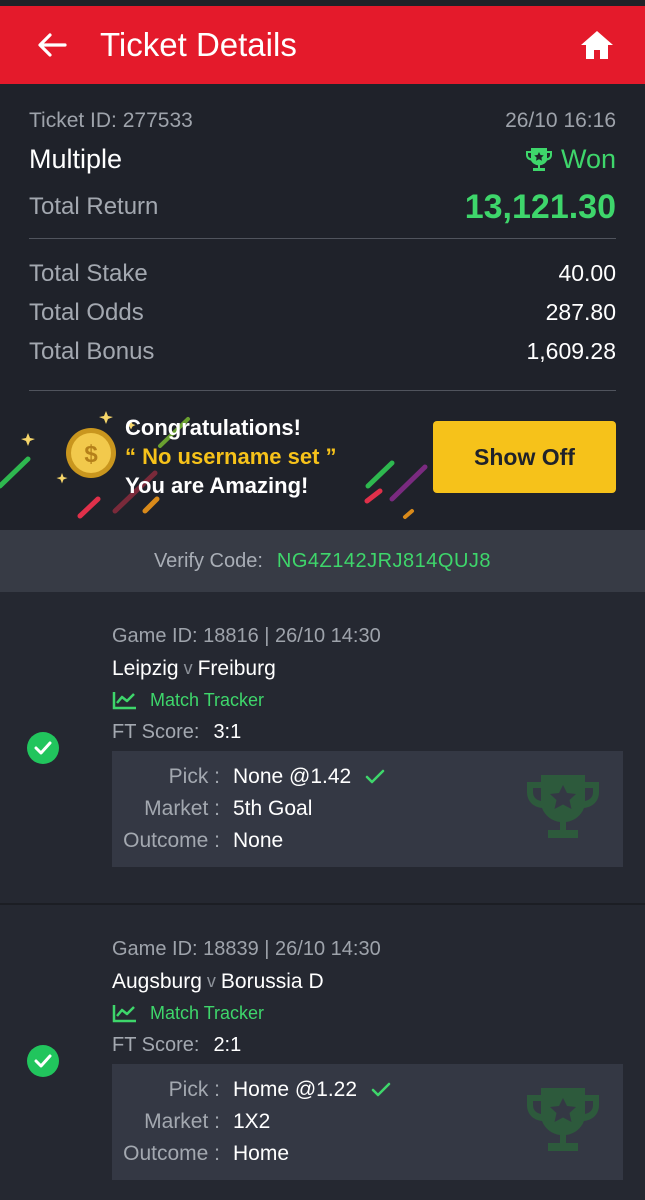 The width and height of the screenshot is (645, 1200). What do you see at coordinates (367, 668) in the screenshot?
I see `match-teams: Leipzig v Freiburg` at bounding box center [367, 668].